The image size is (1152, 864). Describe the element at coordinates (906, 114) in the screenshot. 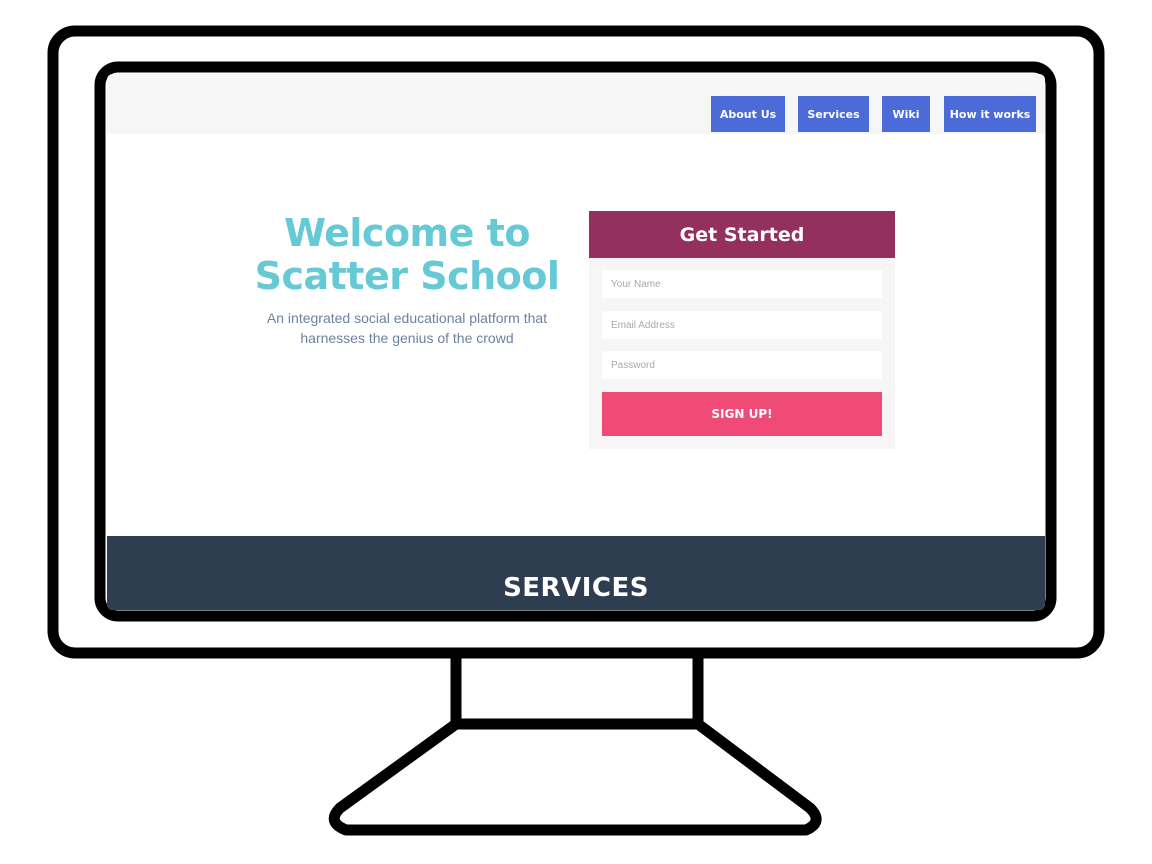

I see `nav-wiki-button: Wiki` at that location.